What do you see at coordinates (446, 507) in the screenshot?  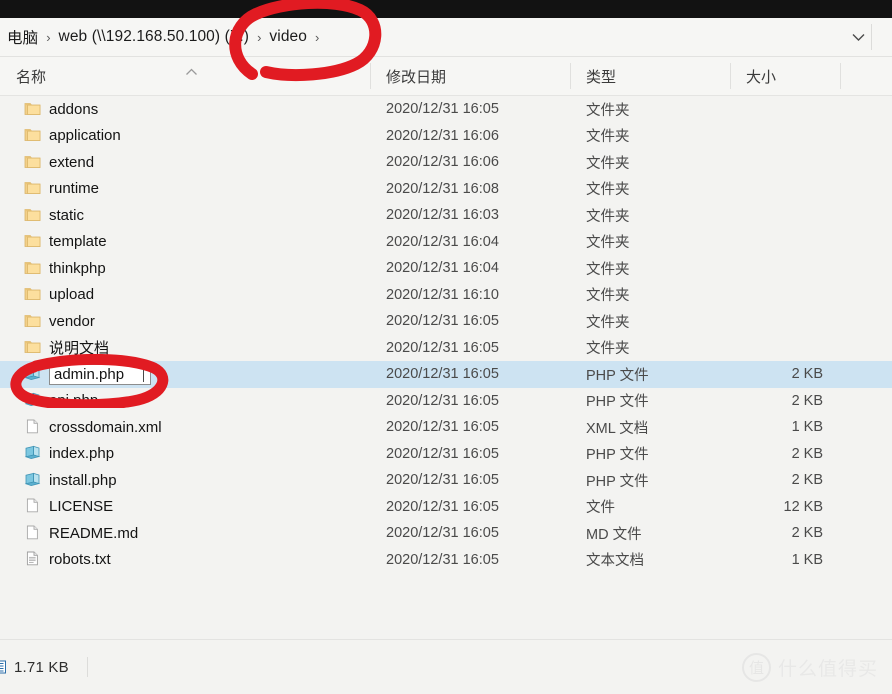 I see `table-row: LICENSE 2020/12/31 16:05 文件 12 KB` at bounding box center [446, 507].